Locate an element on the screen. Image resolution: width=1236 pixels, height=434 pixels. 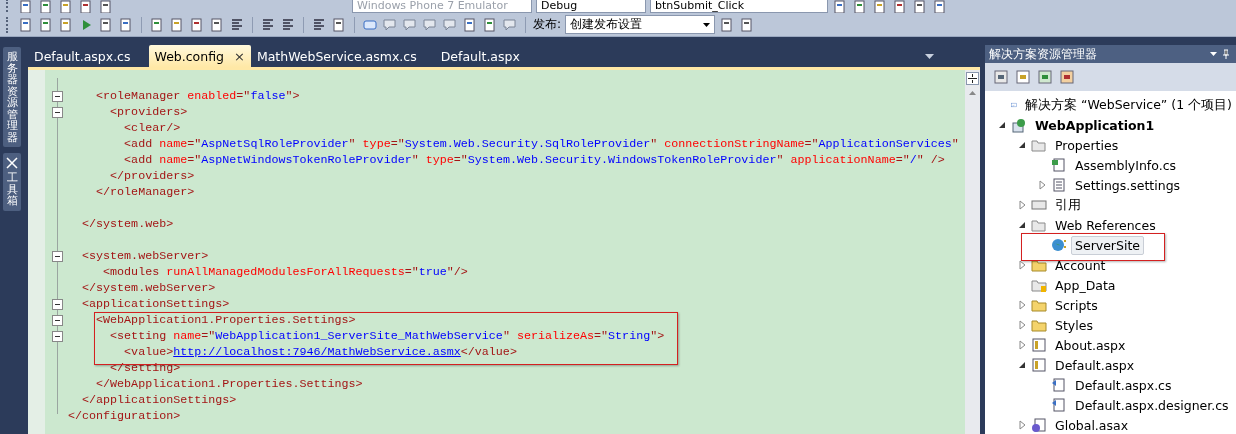
tree-item: ServerSite is located at coordinates (1107, 245).